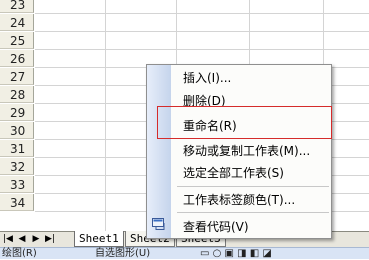 Image resolution: width=369 pixels, height=260 pixels. What do you see at coordinates (184, 253) in the screenshot?
I see `drawing-toolbar: 绘图(R) 自选图形(U) ▭ ○ ▣ ◨ ◧ ◪` at bounding box center [184, 253].